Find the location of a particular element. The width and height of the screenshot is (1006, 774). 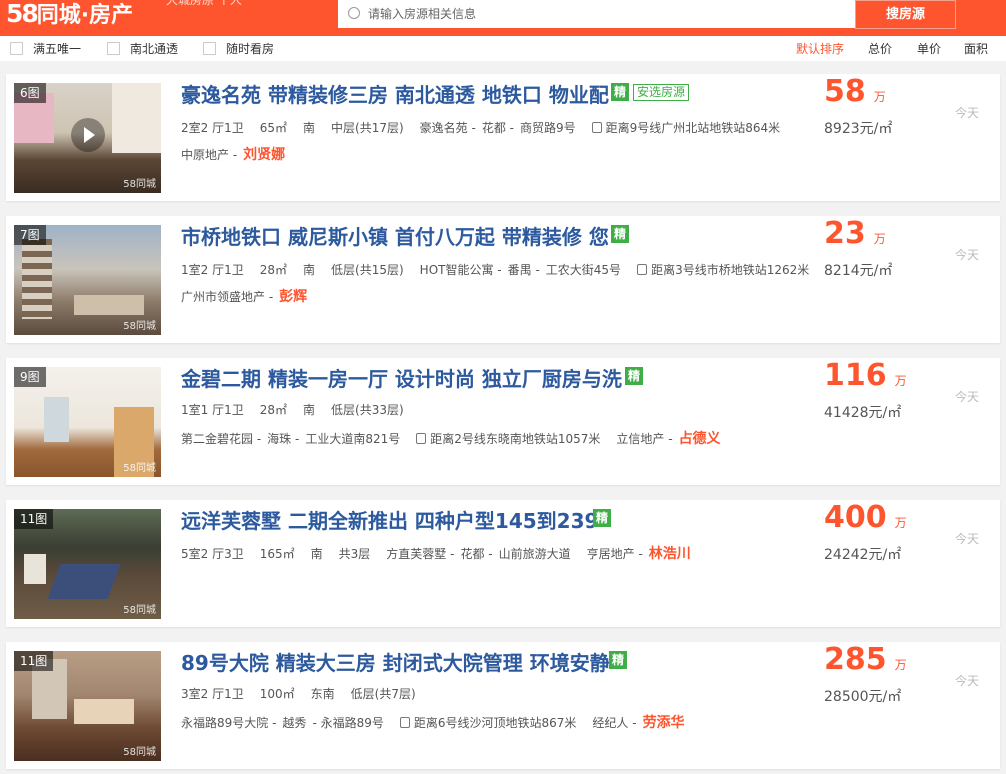

search-box is located at coordinates (596, 14).